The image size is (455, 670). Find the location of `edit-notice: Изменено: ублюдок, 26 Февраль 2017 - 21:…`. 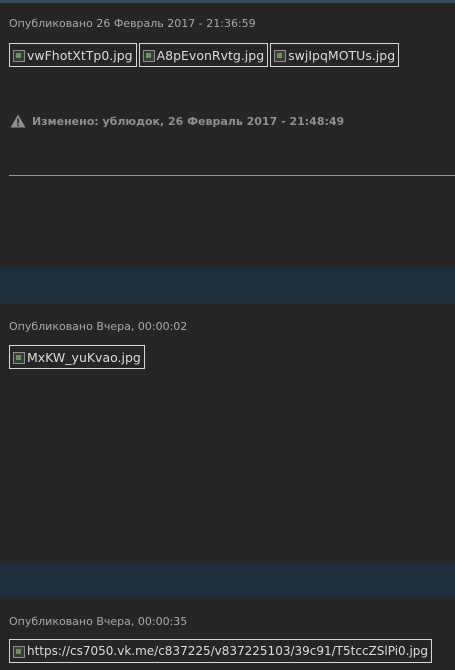

edit-notice: Изменено: ублюдок, 26 Февраль 2017 - 21:… is located at coordinates (177, 121).